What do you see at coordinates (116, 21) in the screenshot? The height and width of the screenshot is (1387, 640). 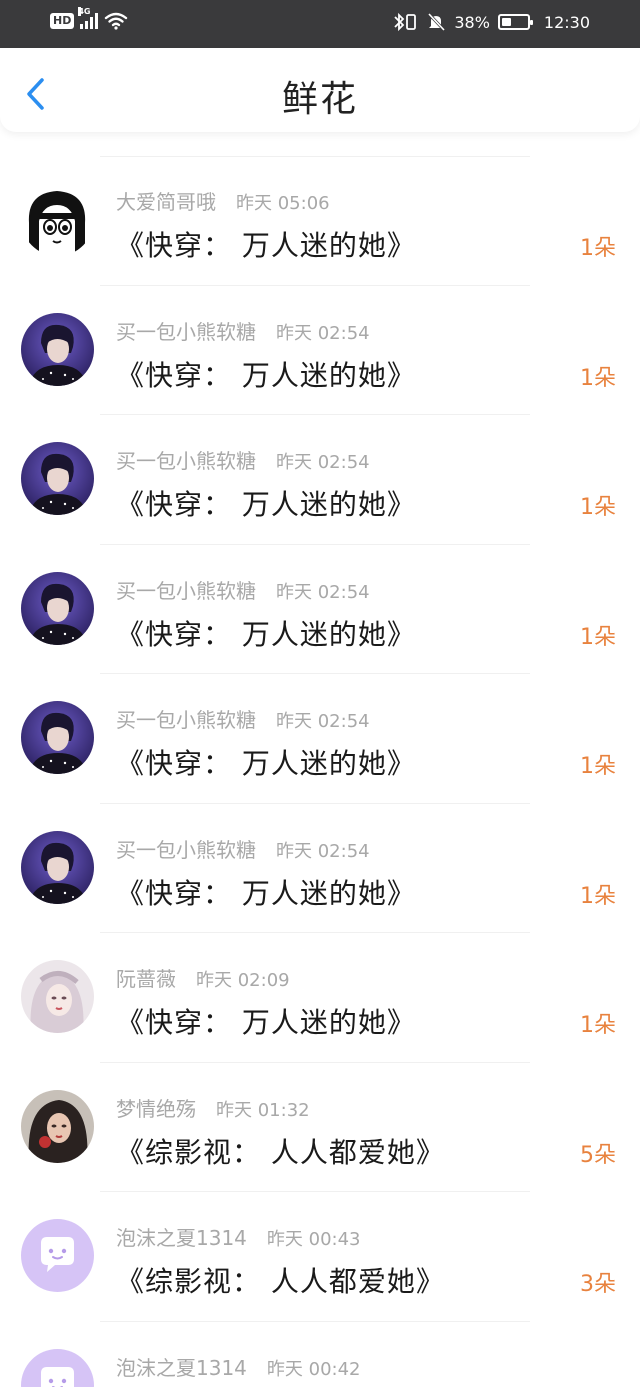 I see `wifi-icon` at bounding box center [116, 21].